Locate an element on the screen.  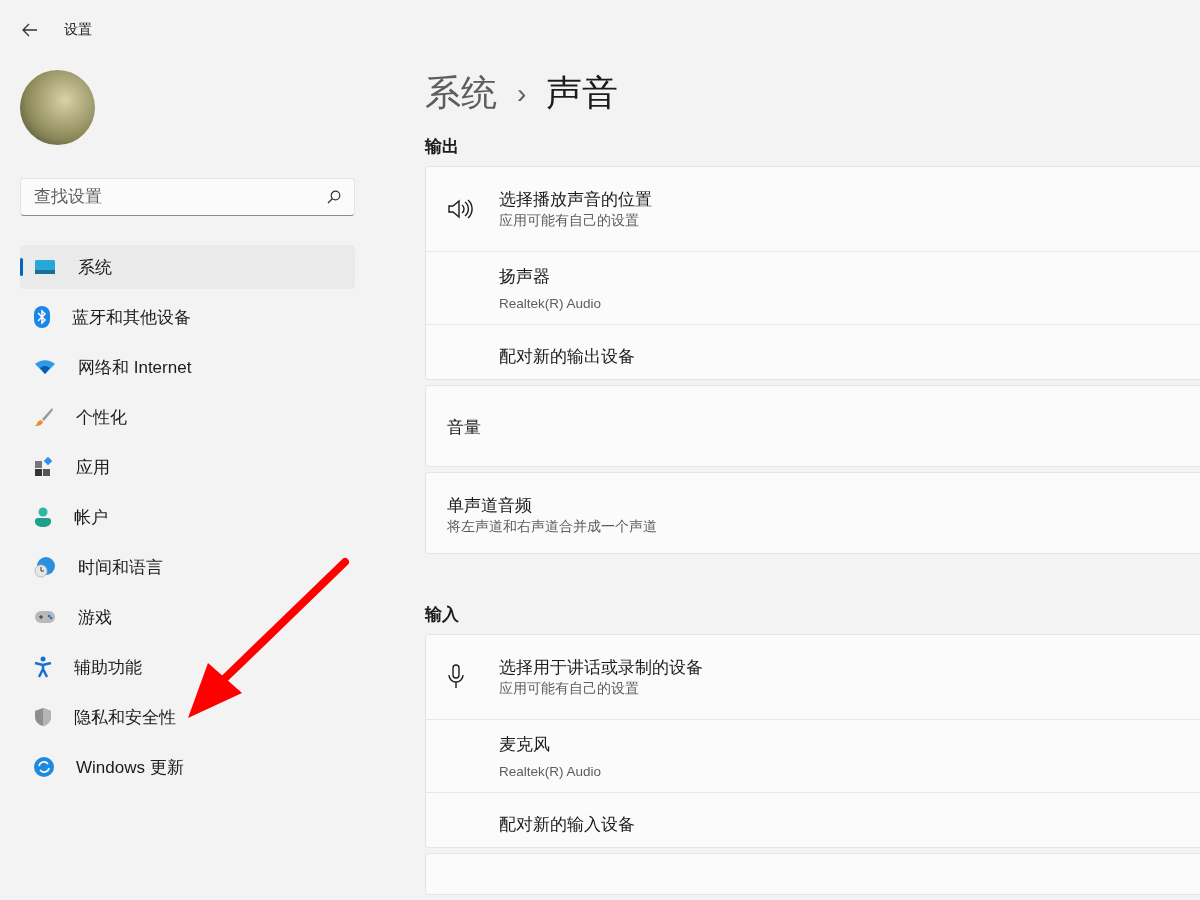
nav-item: 个性化 is located at coordinates (75, 417).